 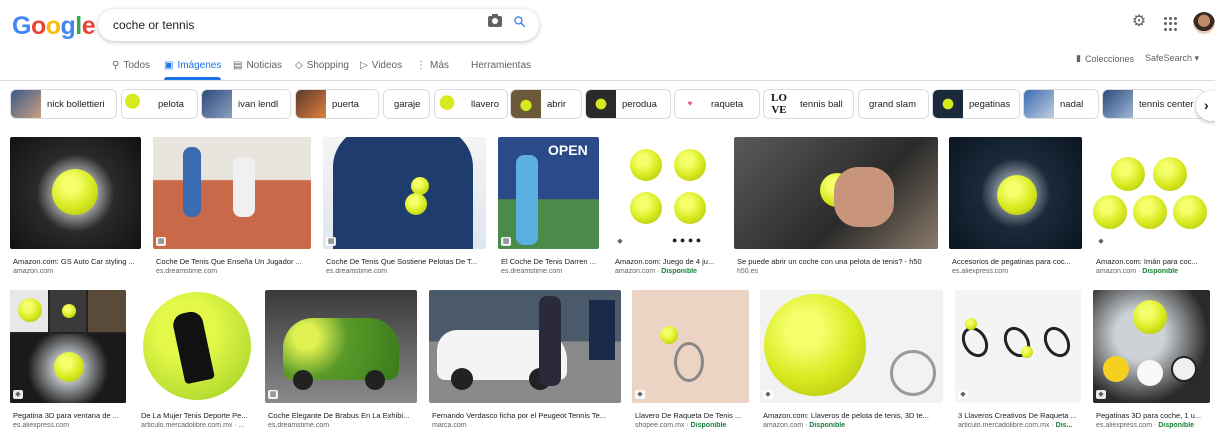 What do you see at coordinates (717, 104) in the screenshot?
I see `chip-raqueta: ♥ raqueta` at bounding box center [717, 104].